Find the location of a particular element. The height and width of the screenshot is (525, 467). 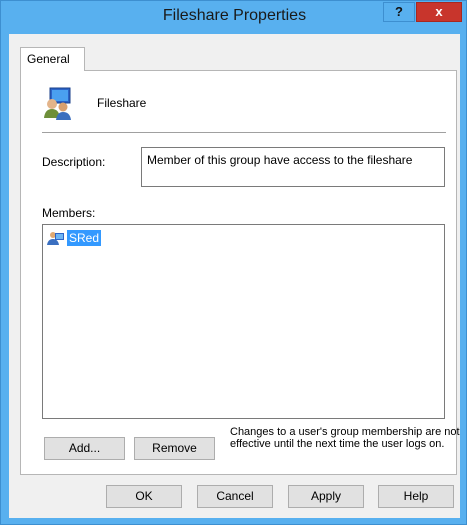

member-name: SRed is located at coordinates (84, 237).